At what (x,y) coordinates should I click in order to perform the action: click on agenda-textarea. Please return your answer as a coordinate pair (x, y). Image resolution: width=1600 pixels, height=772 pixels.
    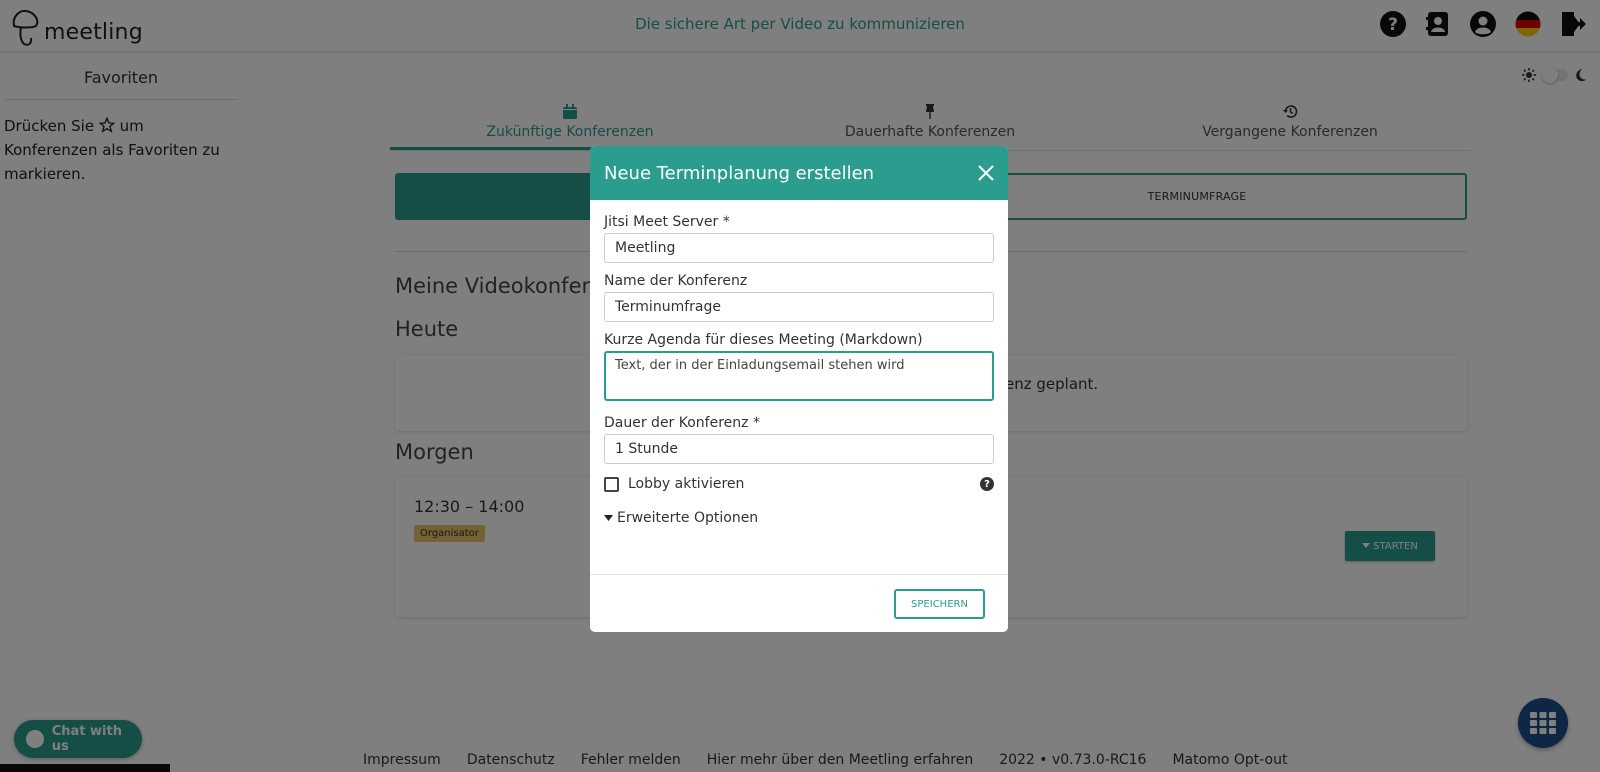
    Looking at the image, I should click on (799, 376).